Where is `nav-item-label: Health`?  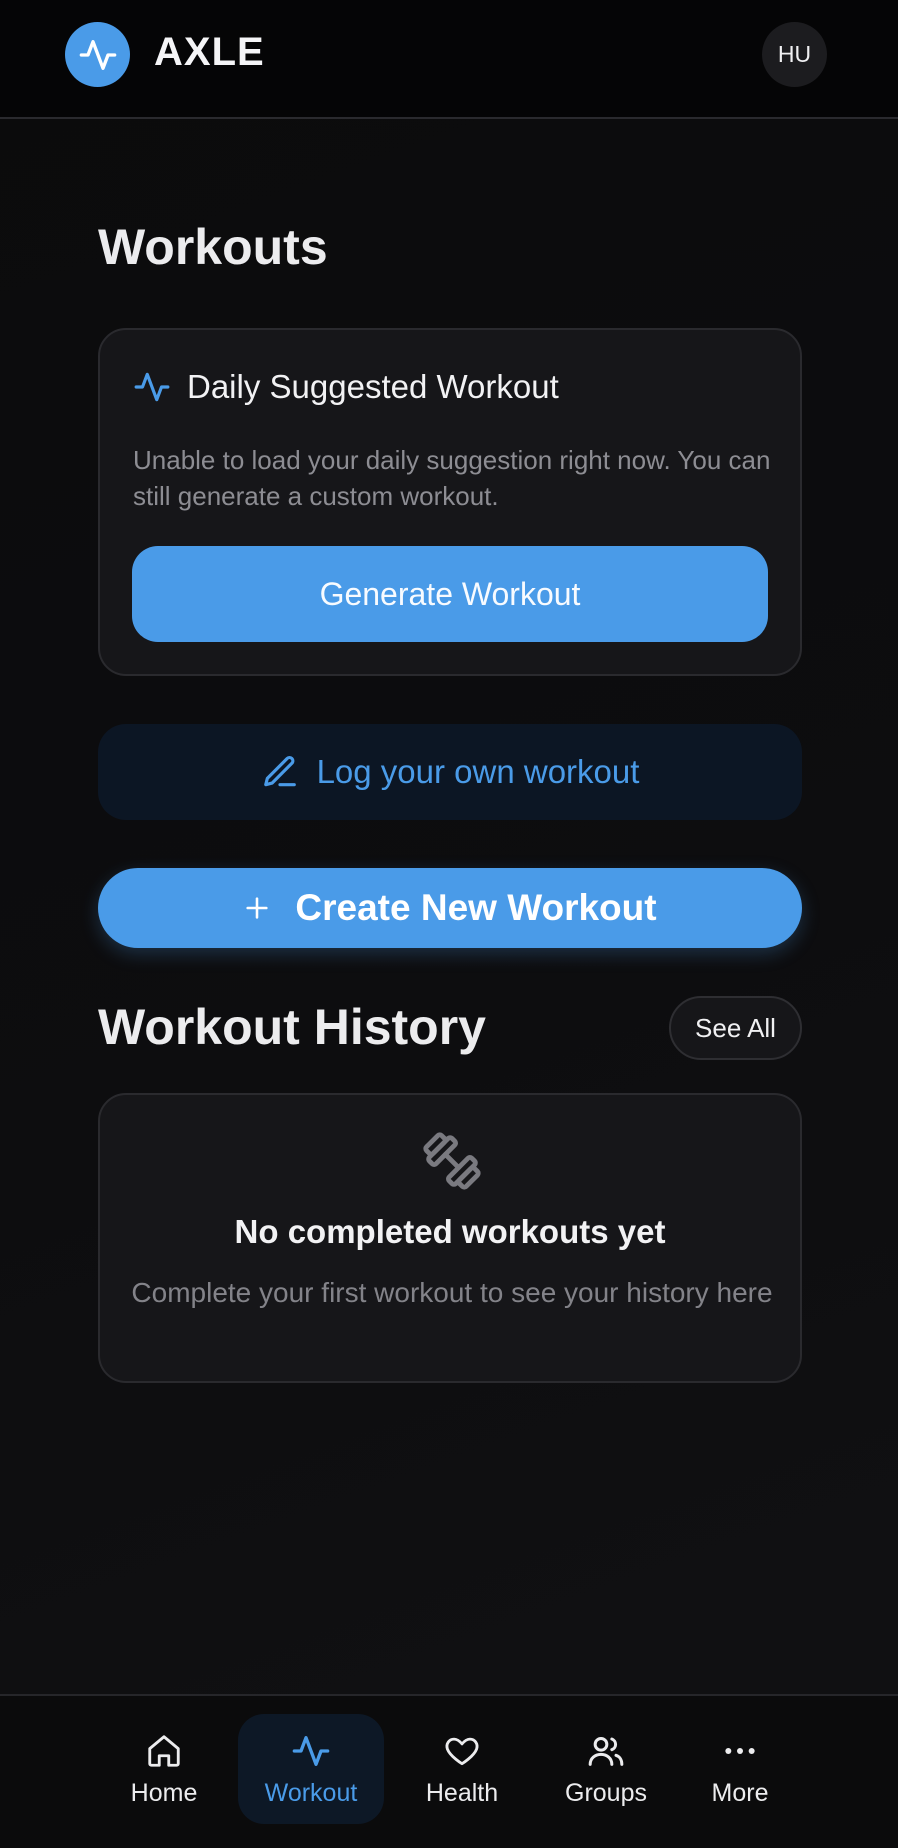
nav-item-label: Health is located at coordinates (462, 1792).